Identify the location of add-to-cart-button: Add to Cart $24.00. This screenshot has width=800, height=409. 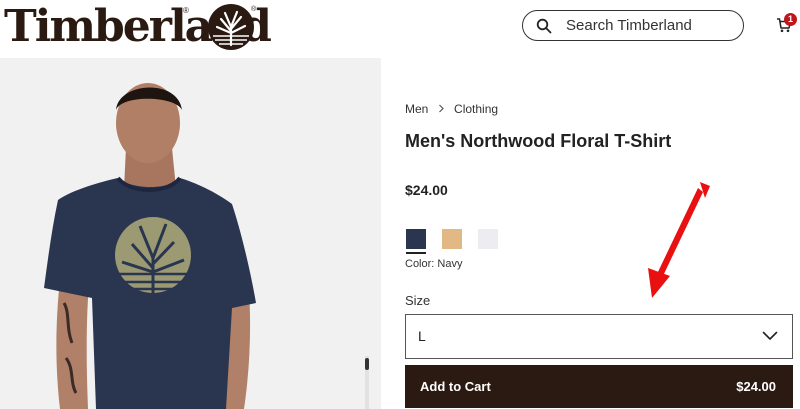
(599, 386).